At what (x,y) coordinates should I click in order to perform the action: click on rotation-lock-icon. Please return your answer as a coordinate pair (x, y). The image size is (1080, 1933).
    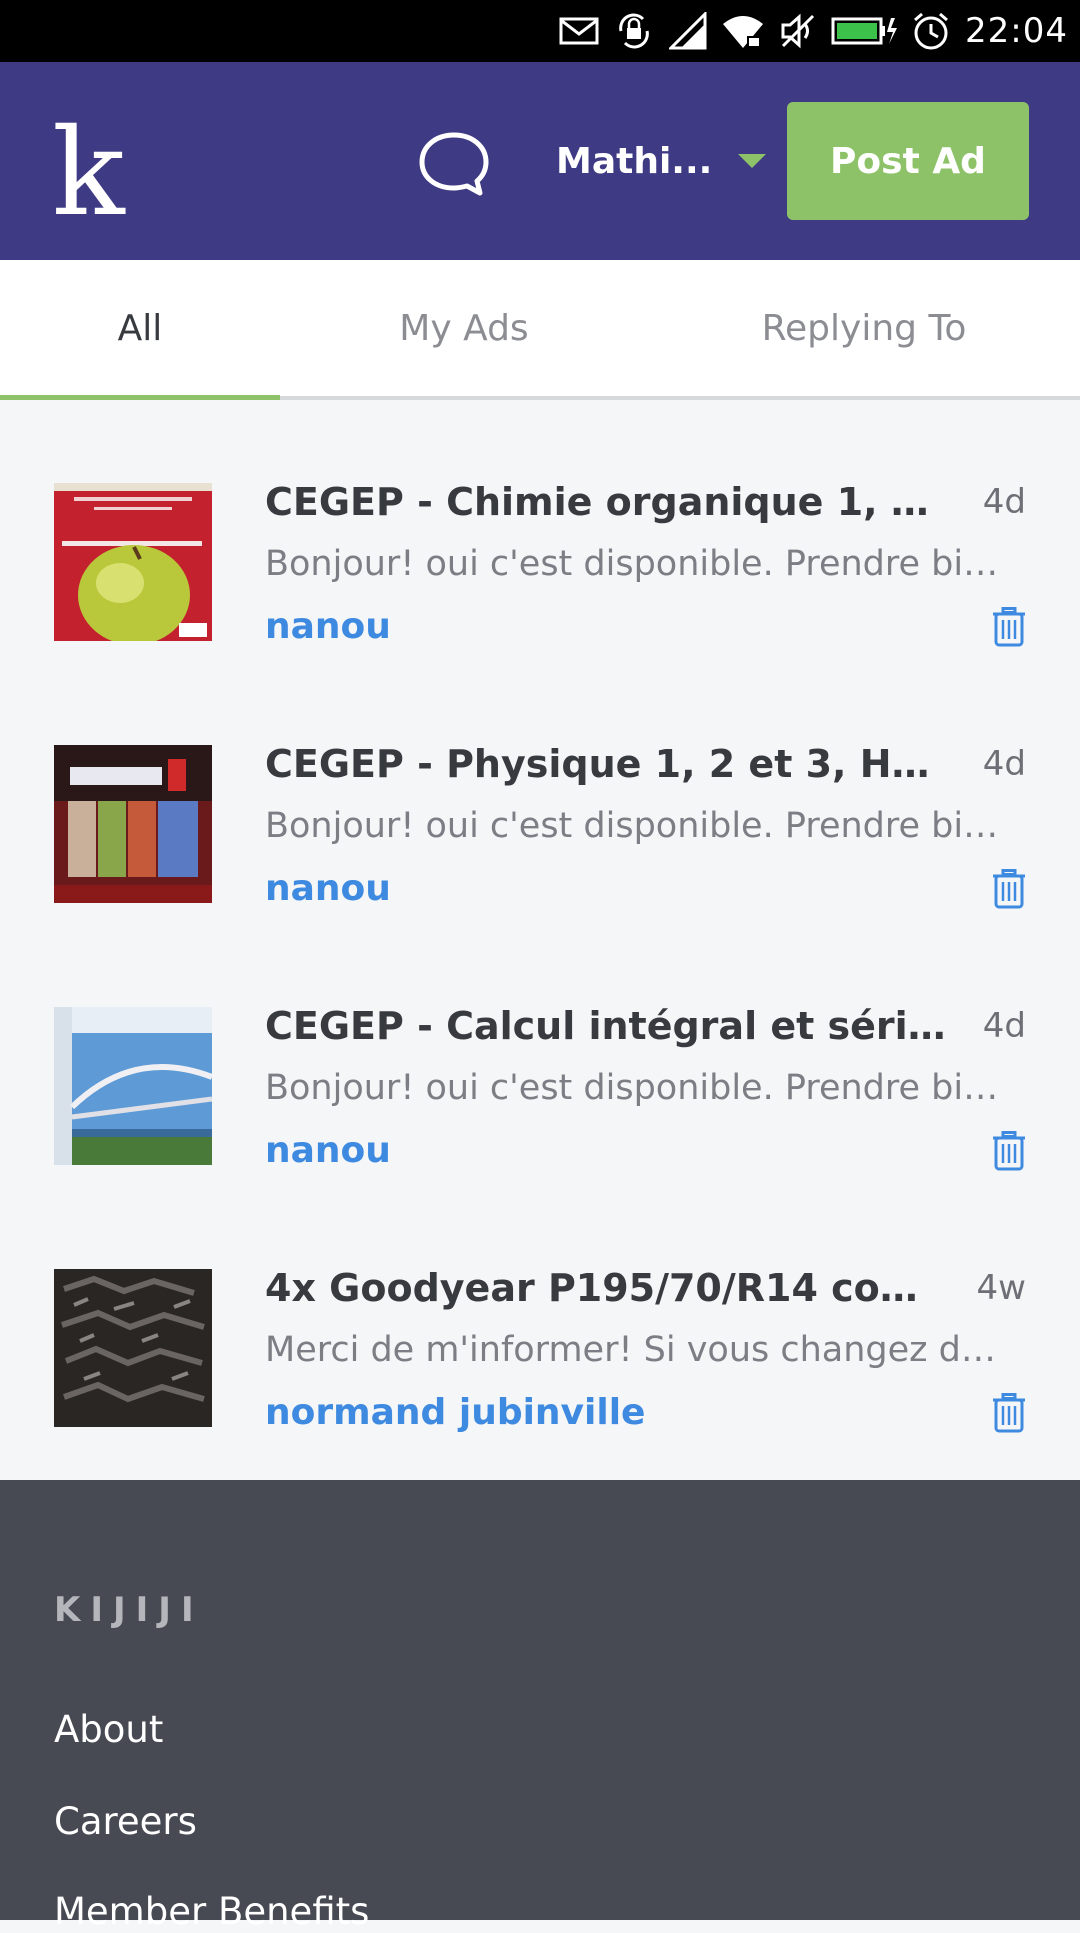
    Looking at the image, I should click on (634, 31).